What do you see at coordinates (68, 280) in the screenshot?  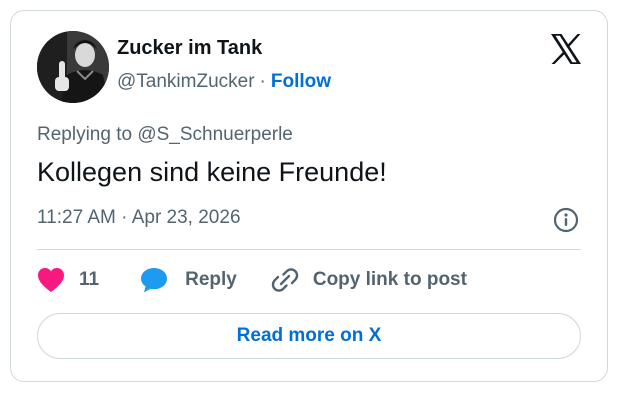 I see `like-button: 11` at bounding box center [68, 280].